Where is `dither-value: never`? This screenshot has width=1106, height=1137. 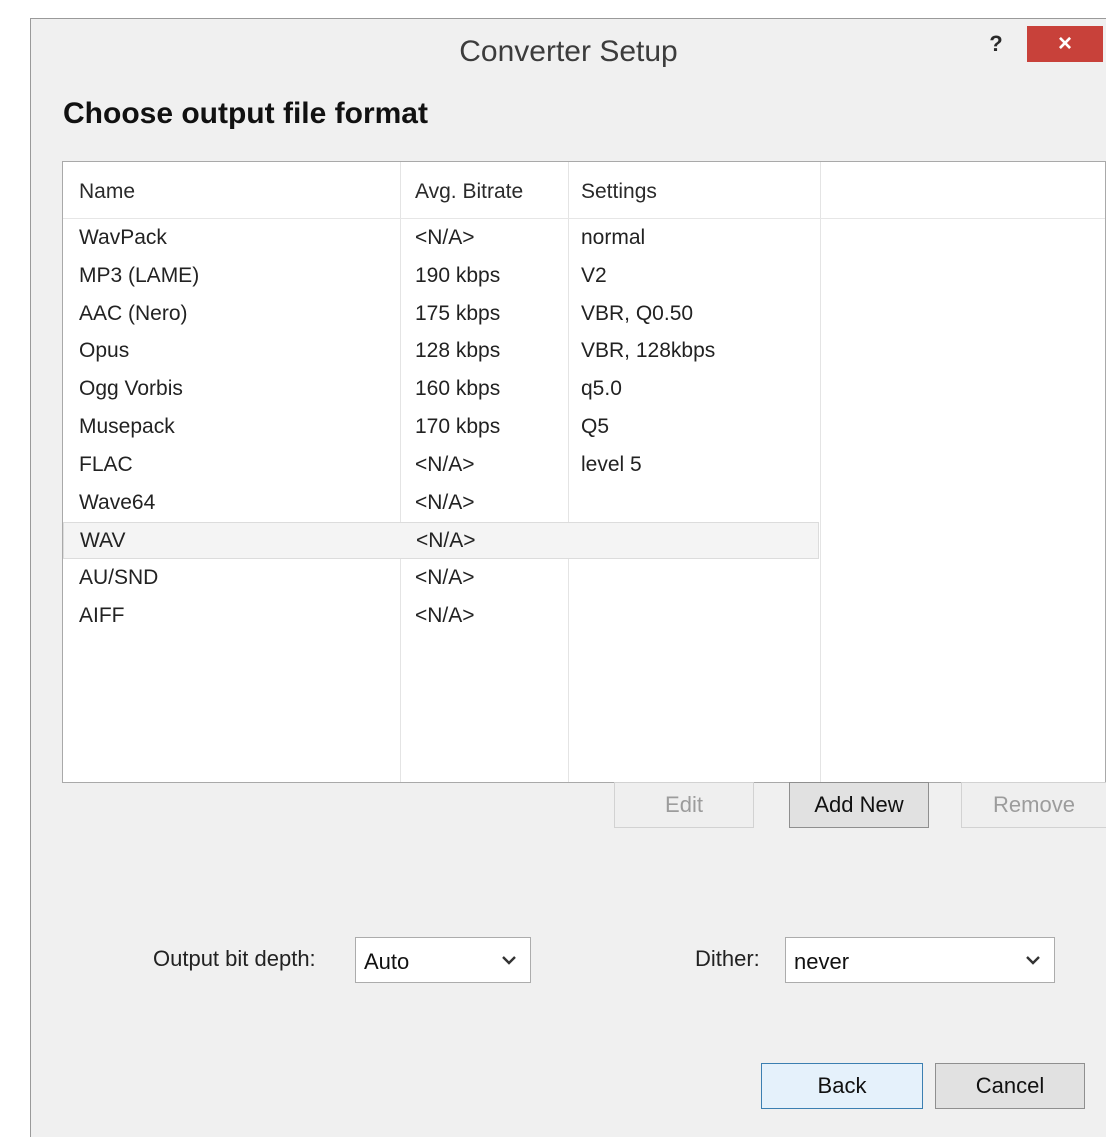 dither-value: never is located at coordinates (822, 961).